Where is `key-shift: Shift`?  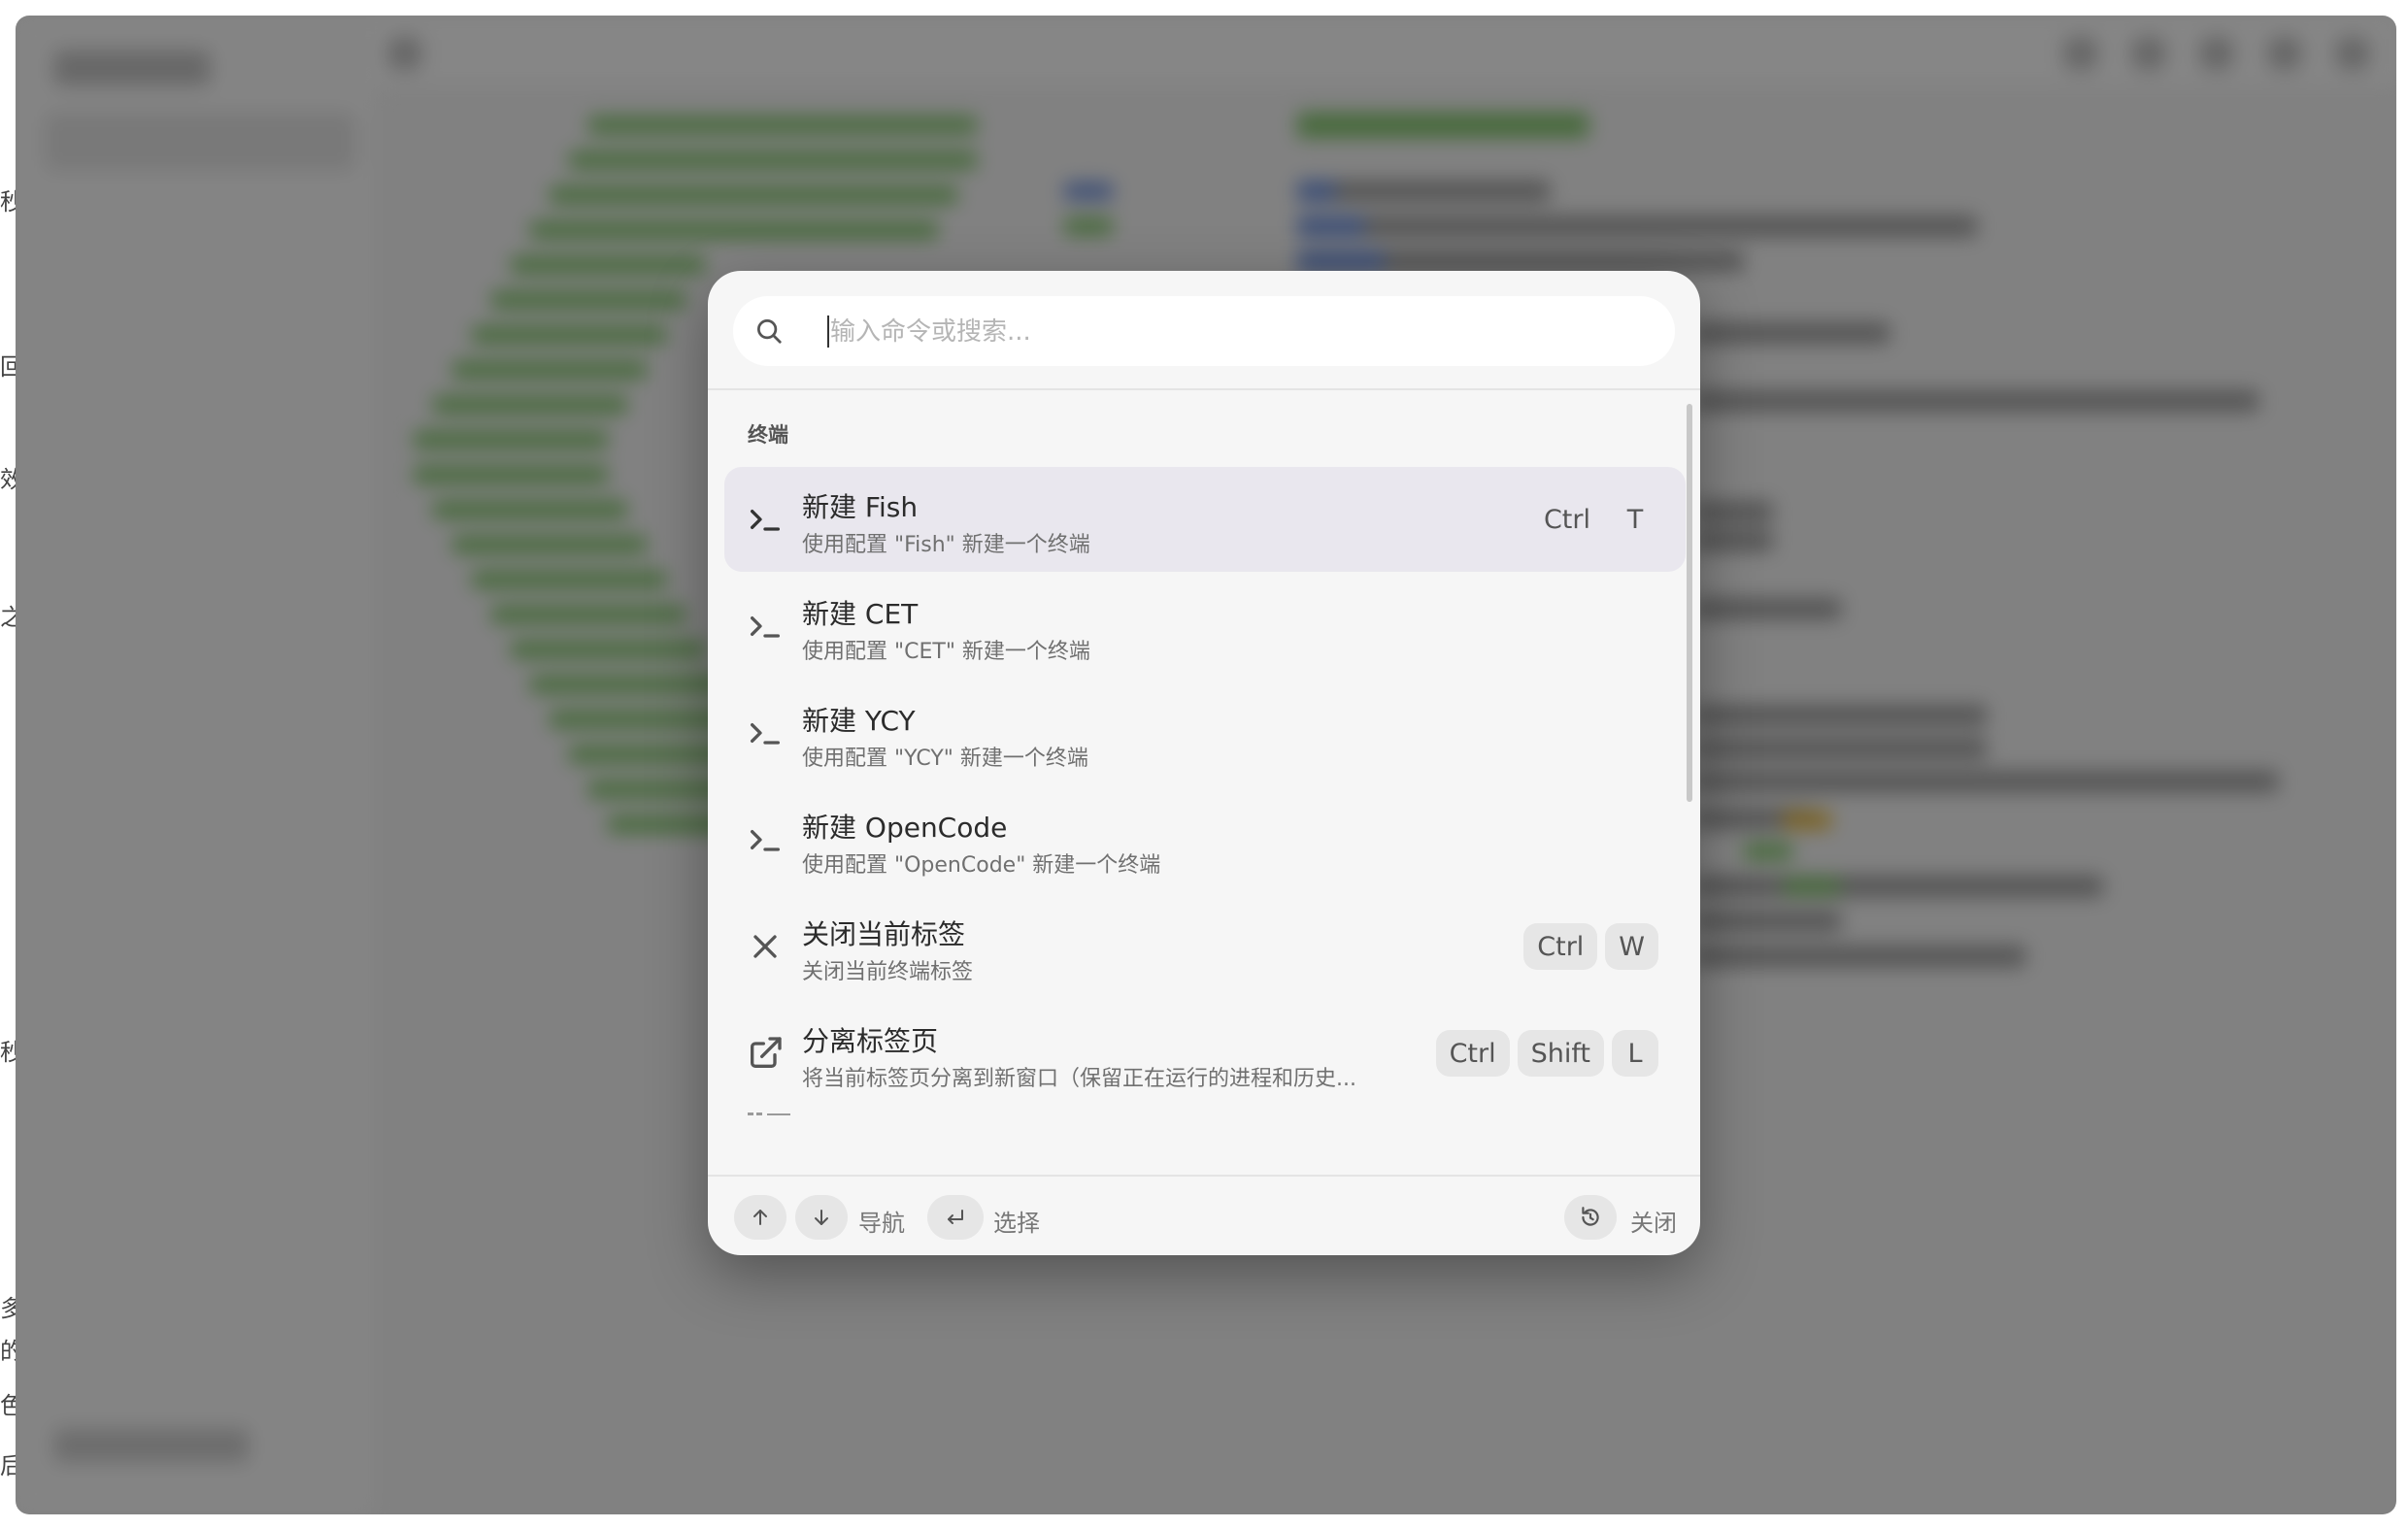 key-shift: Shift is located at coordinates (1561, 1053).